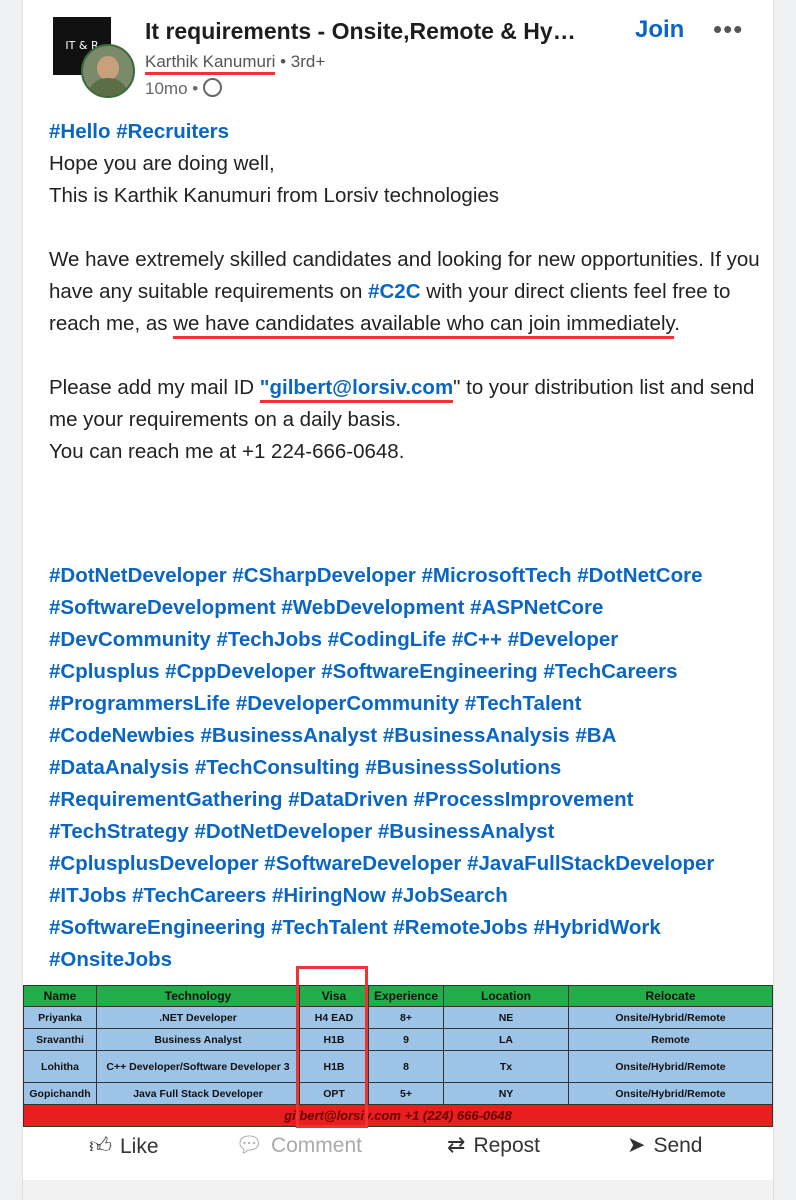 This screenshot has width=796, height=1200. What do you see at coordinates (152, 387) in the screenshot?
I see `para2-text-a: Please add my mail ID` at bounding box center [152, 387].